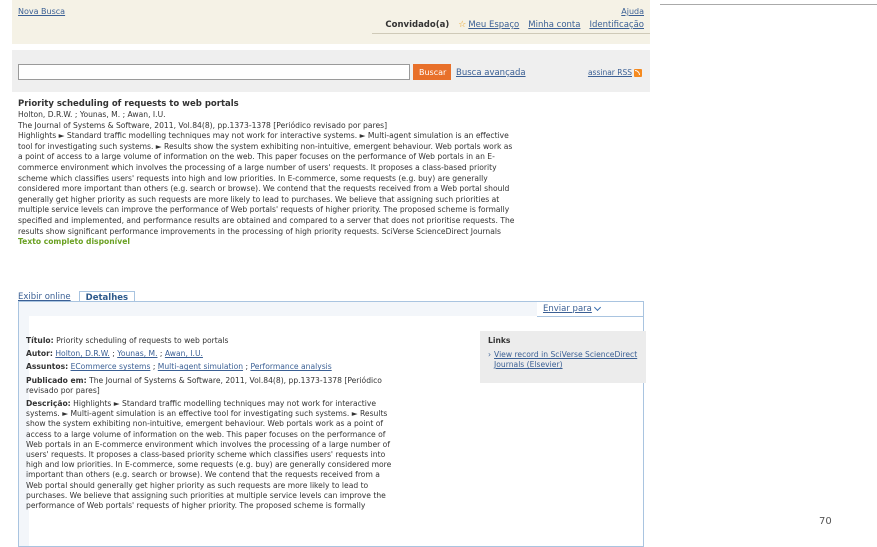  Describe the element at coordinates (616, 25) in the screenshot. I see `identificacao-link: Identificação` at that location.